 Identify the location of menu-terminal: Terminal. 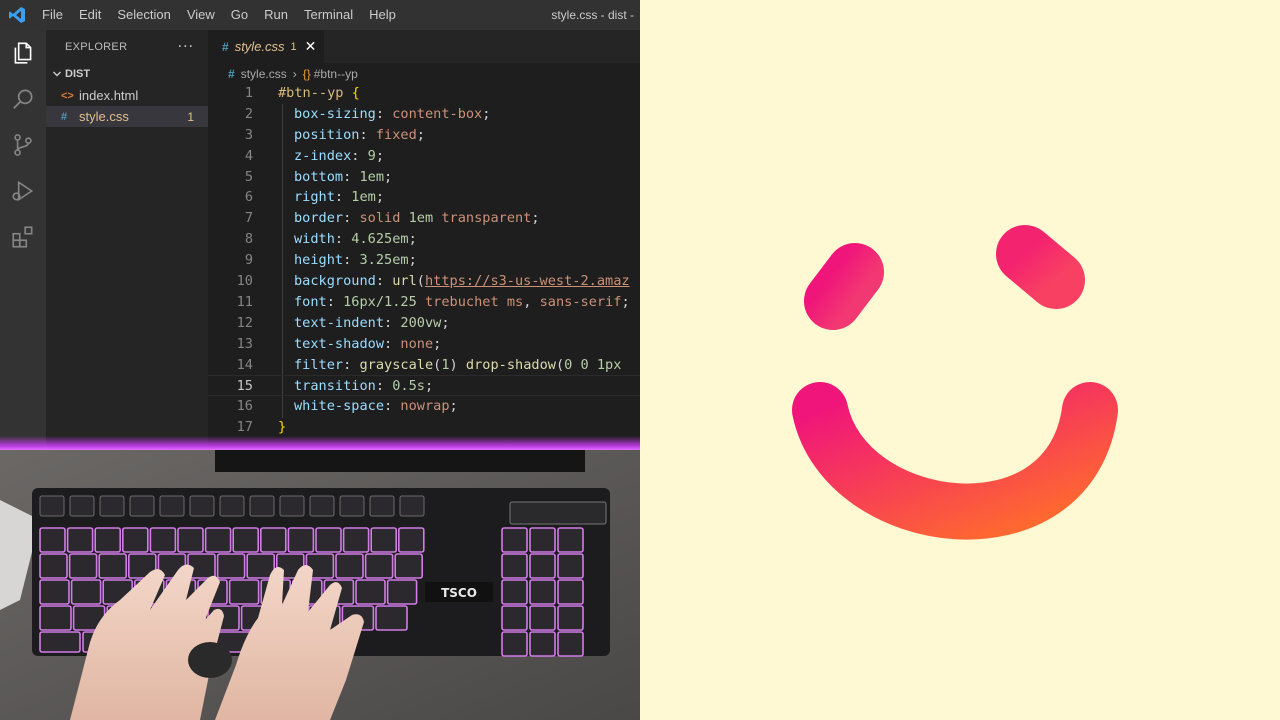
(328, 15).